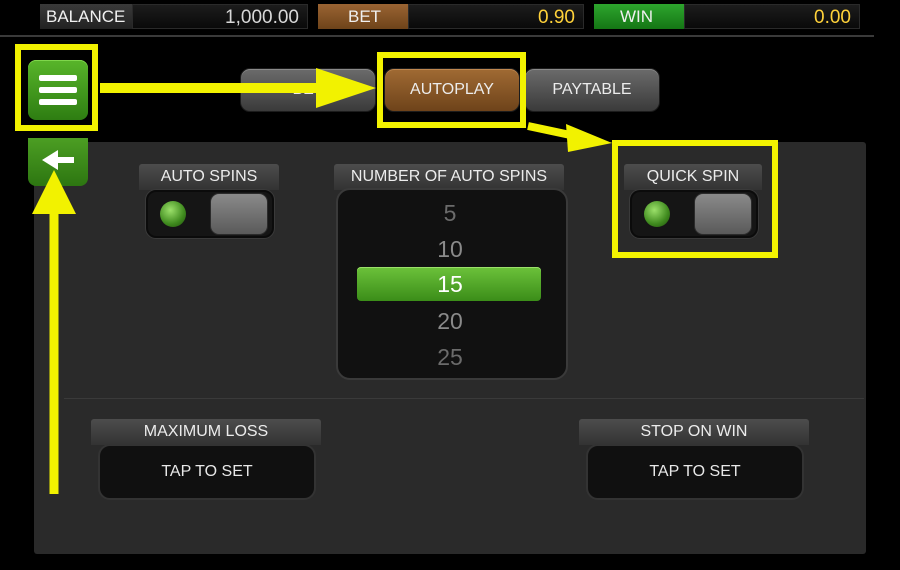 Image resolution: width=900 pixels, height=570 pixels. What do you see at coordinates (363, 16) in the screenshot?
I see `bet-label: BET` at bounding box center [363, 16].